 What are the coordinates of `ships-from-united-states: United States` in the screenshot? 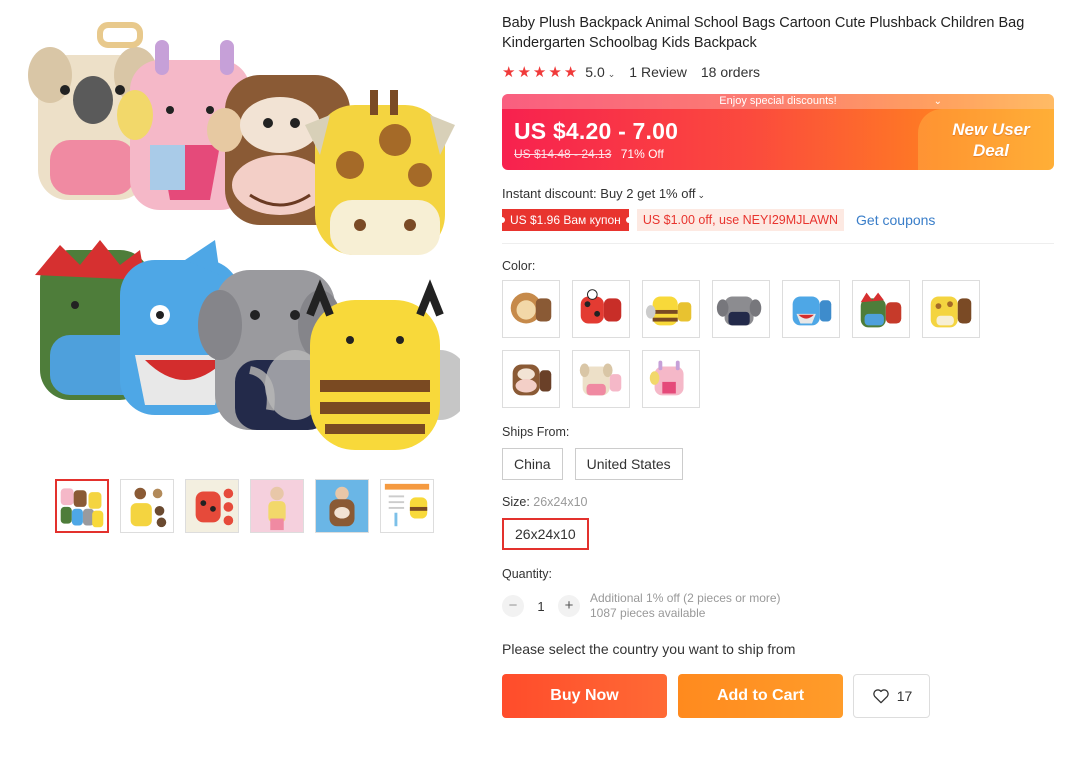 It's located at (628, 464).